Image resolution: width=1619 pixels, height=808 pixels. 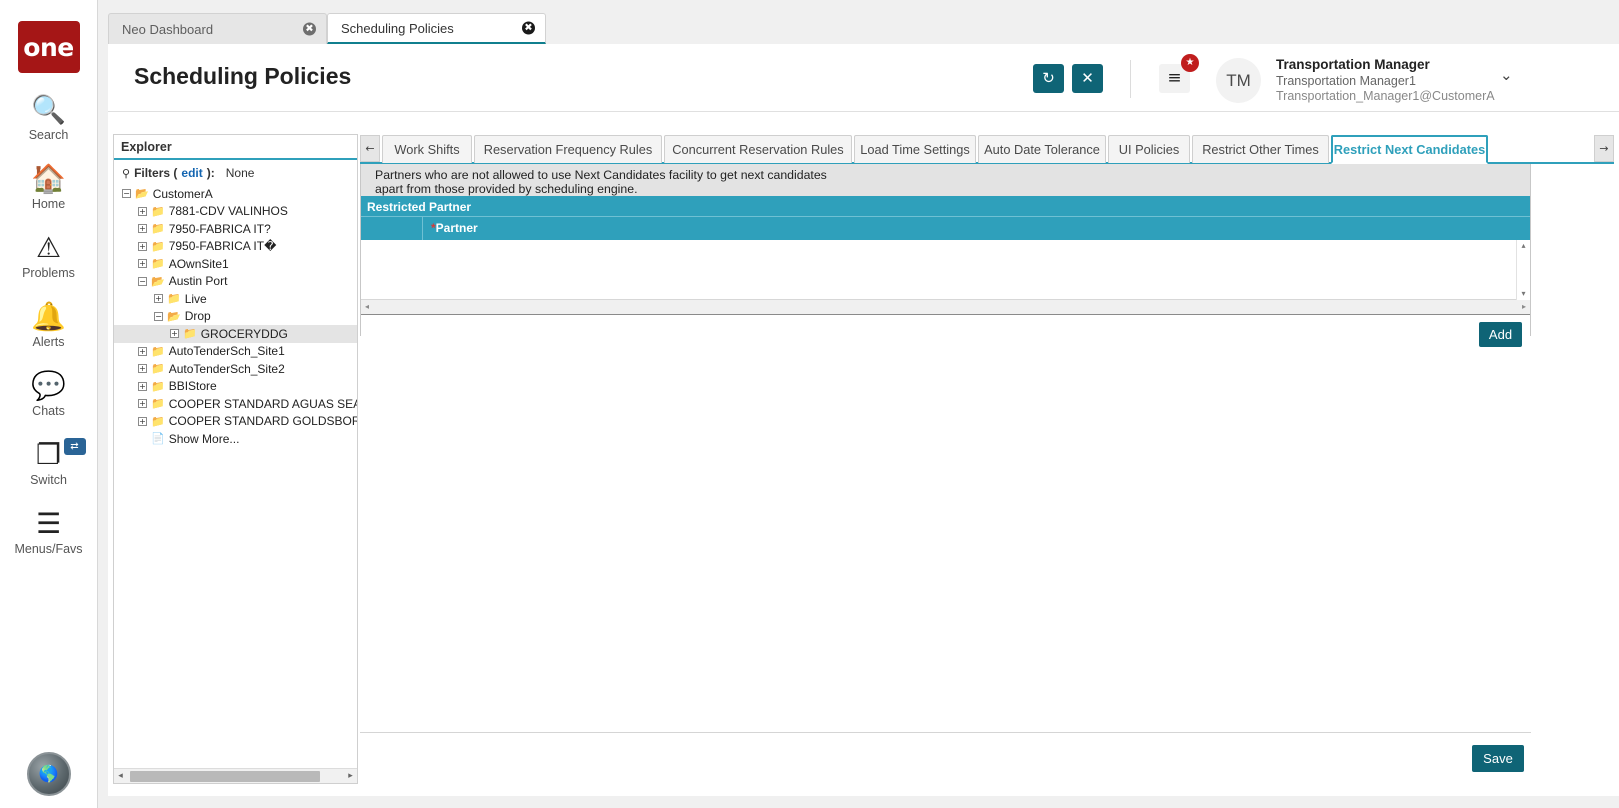 What do you see at coordinates (235, 247) in the screenshot?
I see `tree-node: + 📁 7950-FABRICA IT�` at bounding box center [235, 247].